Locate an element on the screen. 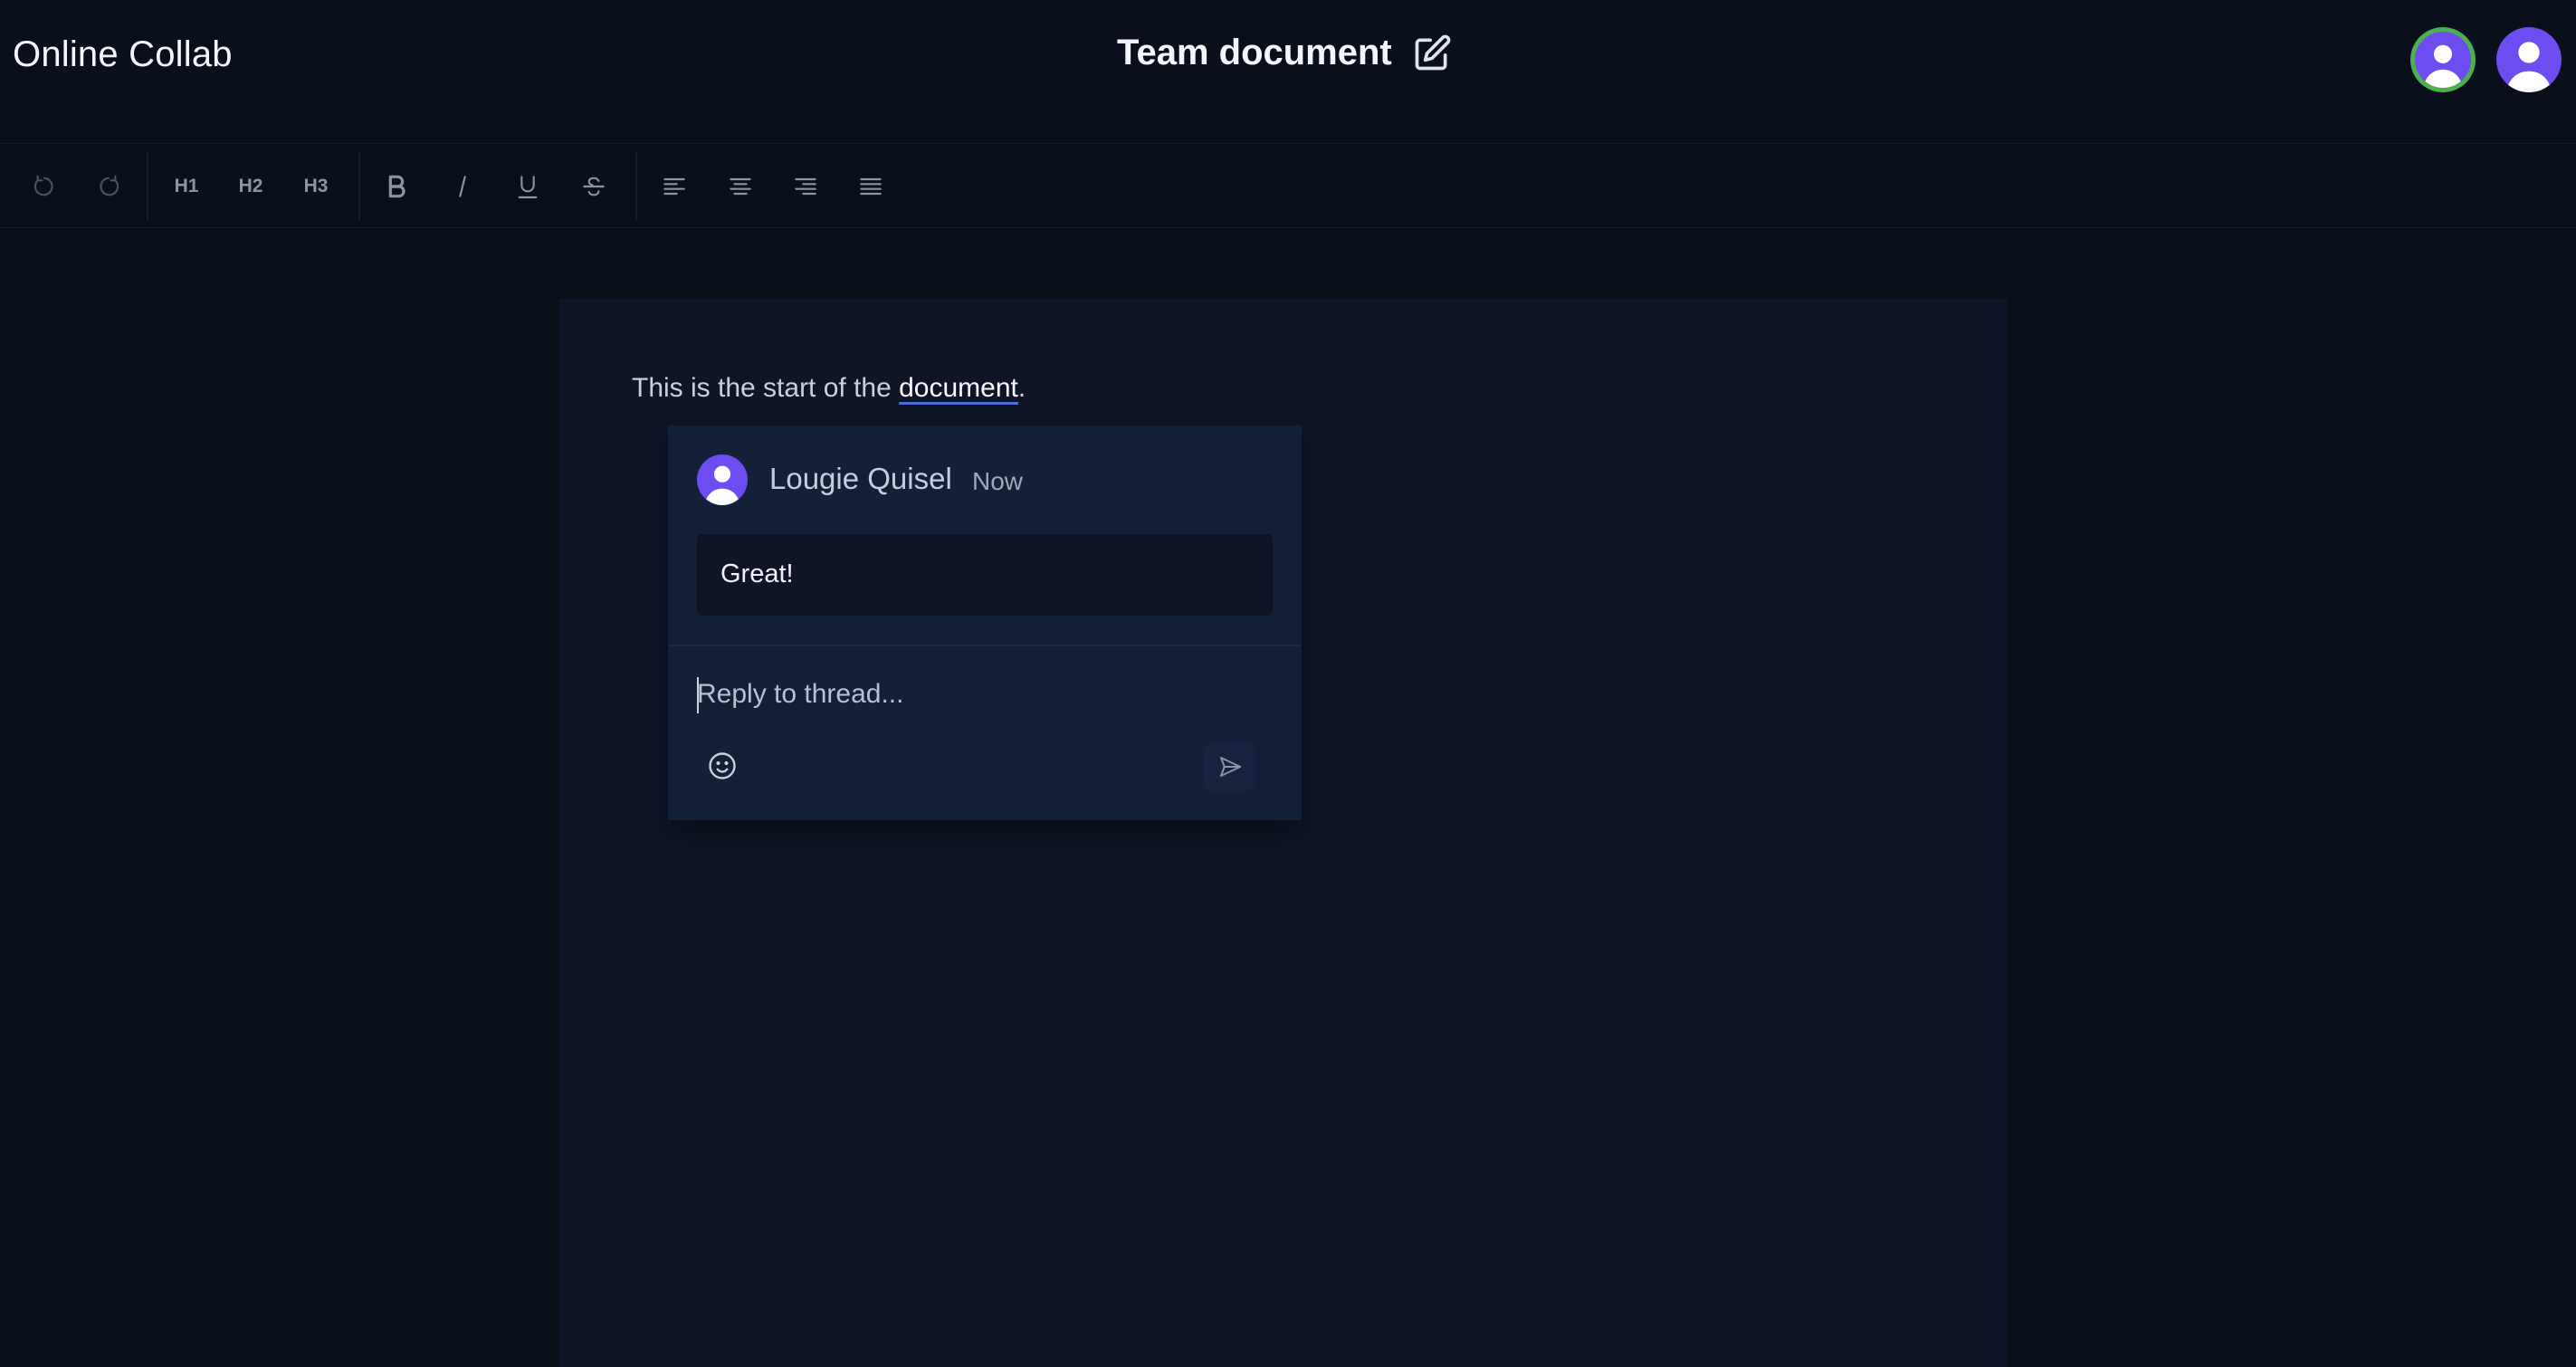 Image resolution: width=2576 pixels, height=1367 pixels. edit-icon is located at coordinates (1432, 53).